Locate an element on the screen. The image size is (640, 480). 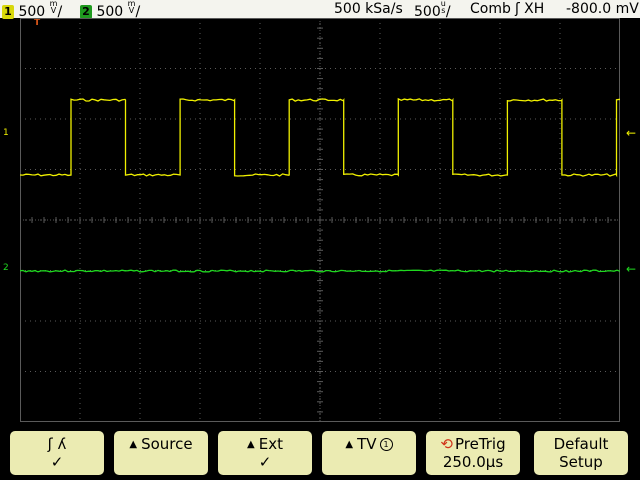
ext-softkey: ▲ Ext ✓ is located at coordinates (265, 453).